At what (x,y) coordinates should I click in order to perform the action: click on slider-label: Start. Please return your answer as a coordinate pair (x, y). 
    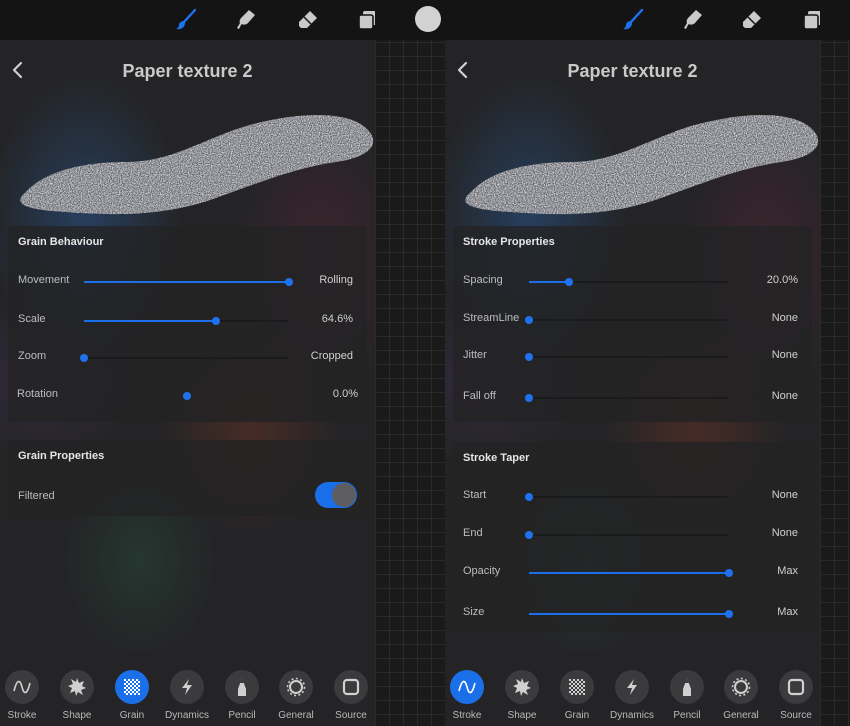
    Looking at the image, I should click on (475, 495).